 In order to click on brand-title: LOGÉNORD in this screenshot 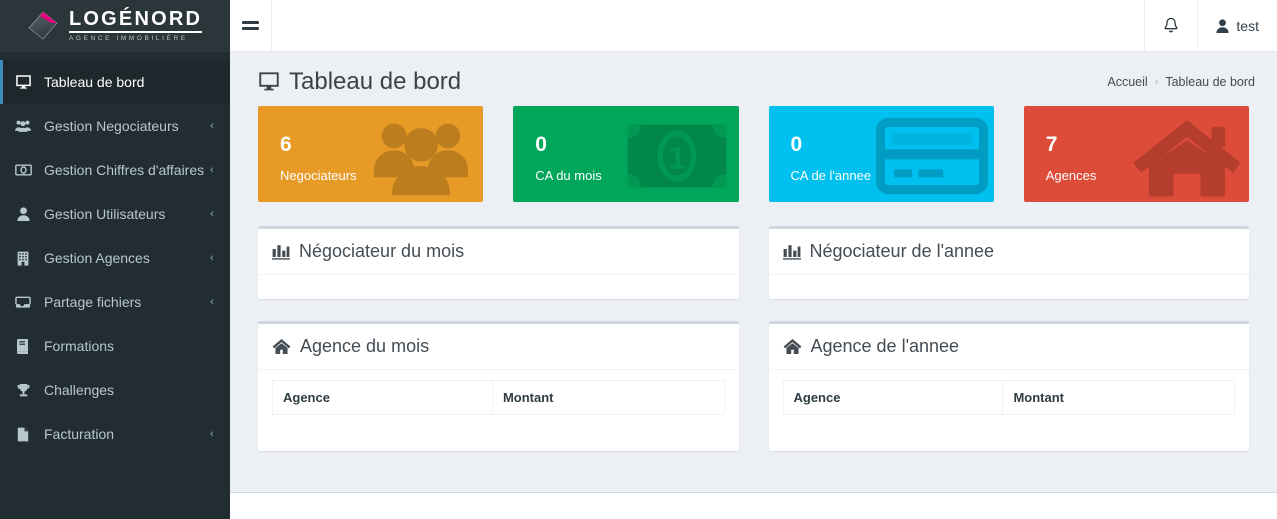, I will do `click(136, 21)`.